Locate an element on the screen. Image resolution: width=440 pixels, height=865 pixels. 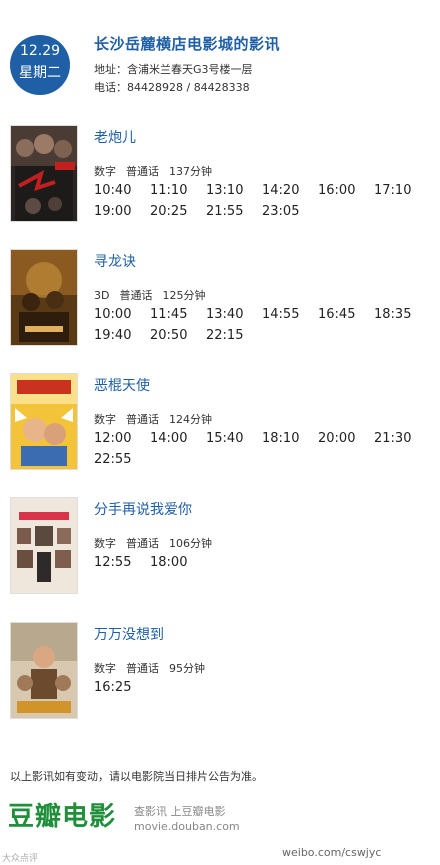
weibo-watermark: weibo.com/cswjyc is located at coordinates (332, 852).